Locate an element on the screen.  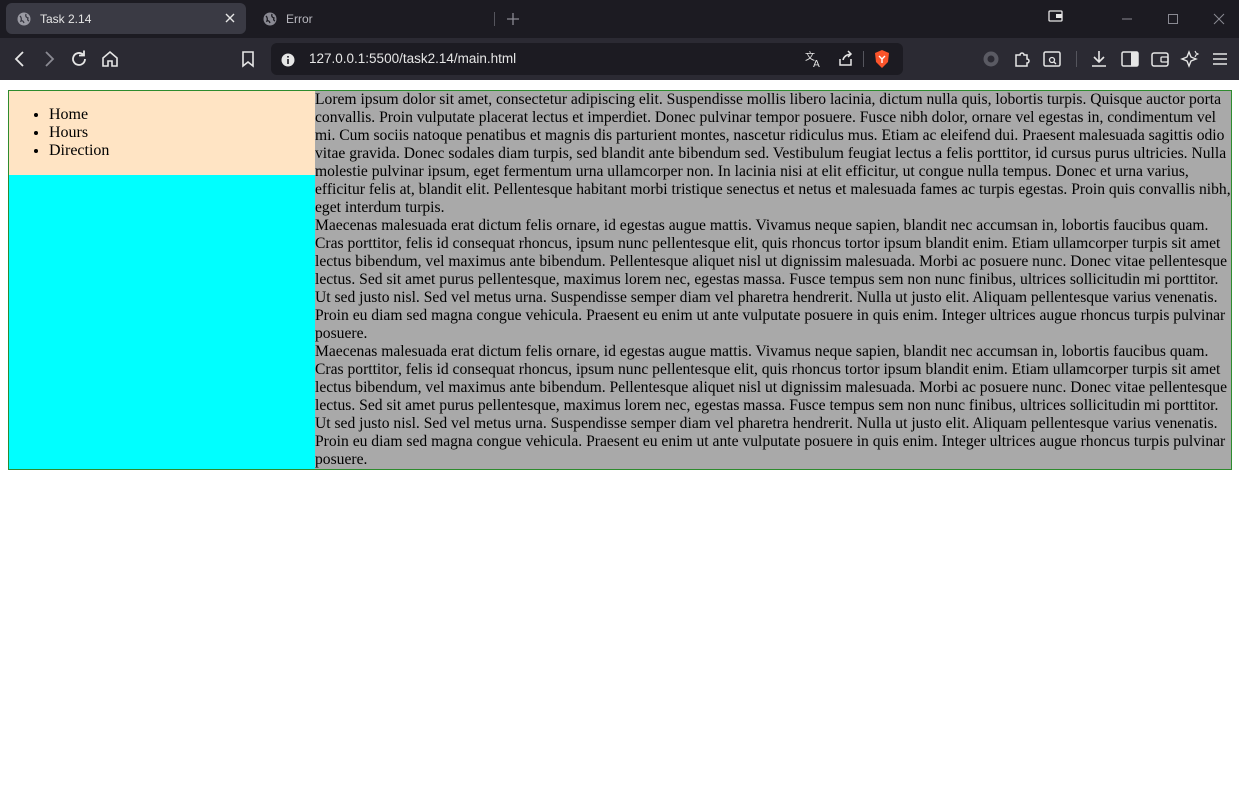
extensions-icon is located at coordinates (1022, 59).